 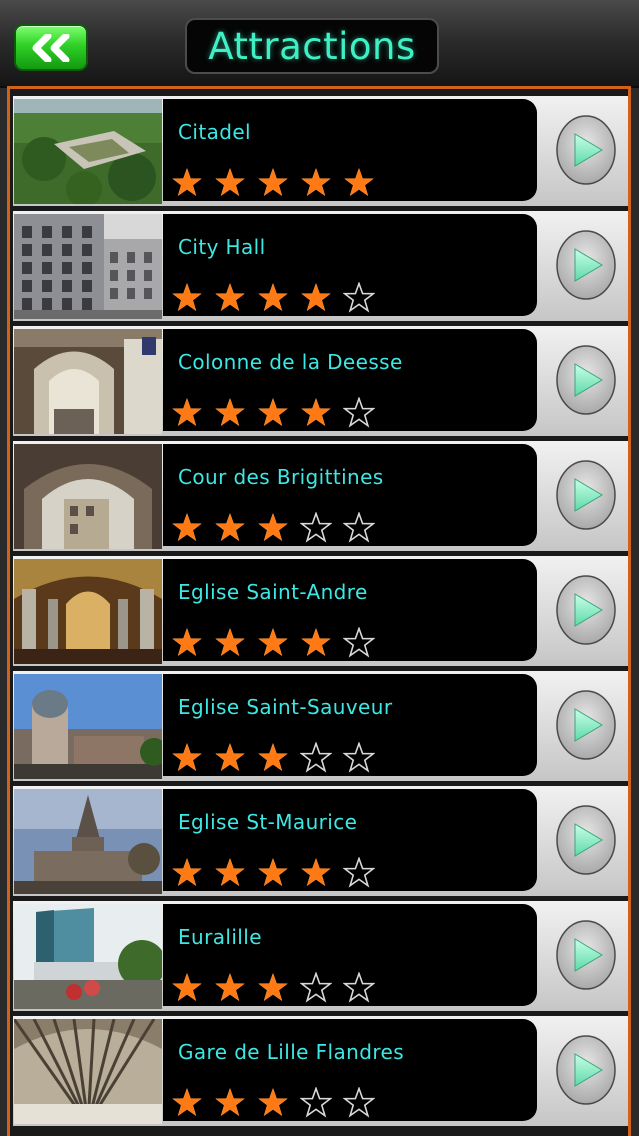 I want to click on attraction-info-panel: Citadel, so click(x=350, y=150).